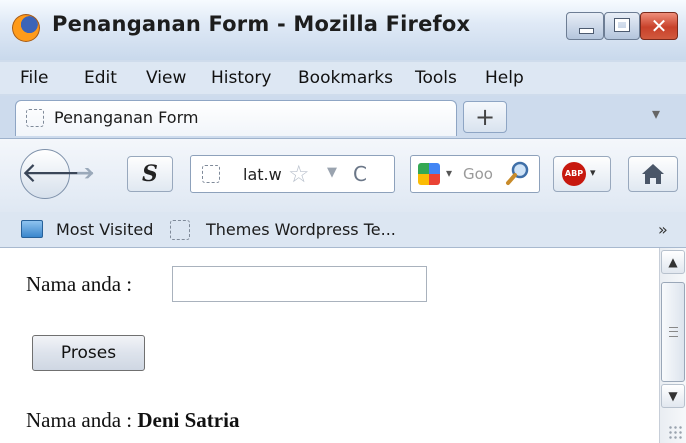  What do you see at coordinates (79, 284) in the screenshot?
I see `name-label: Nama anda :` at bounding box center [79, 284].